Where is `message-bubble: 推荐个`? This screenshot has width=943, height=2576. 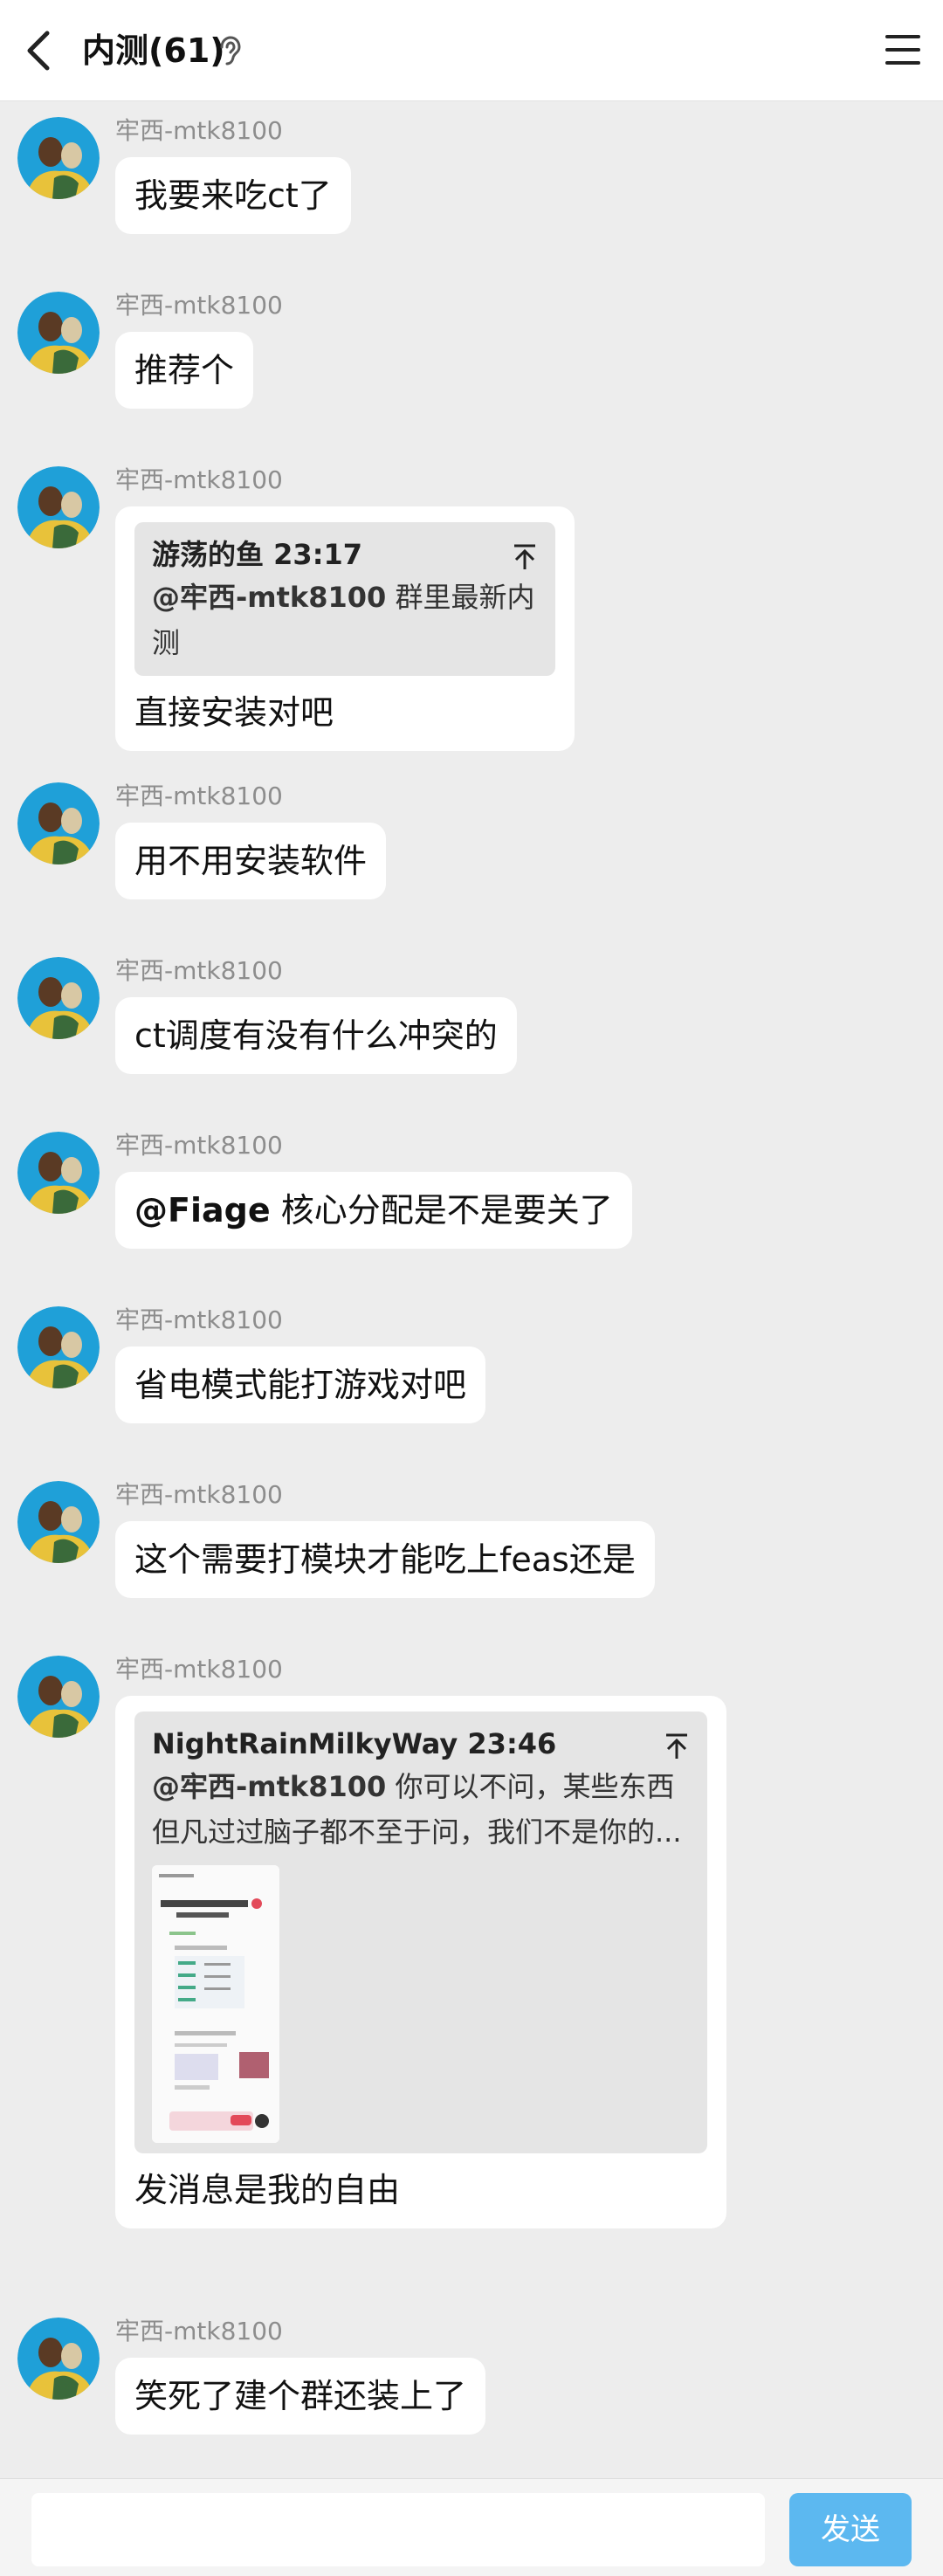 message-bubble: 推荐个 is located at coordinates (184, 370).